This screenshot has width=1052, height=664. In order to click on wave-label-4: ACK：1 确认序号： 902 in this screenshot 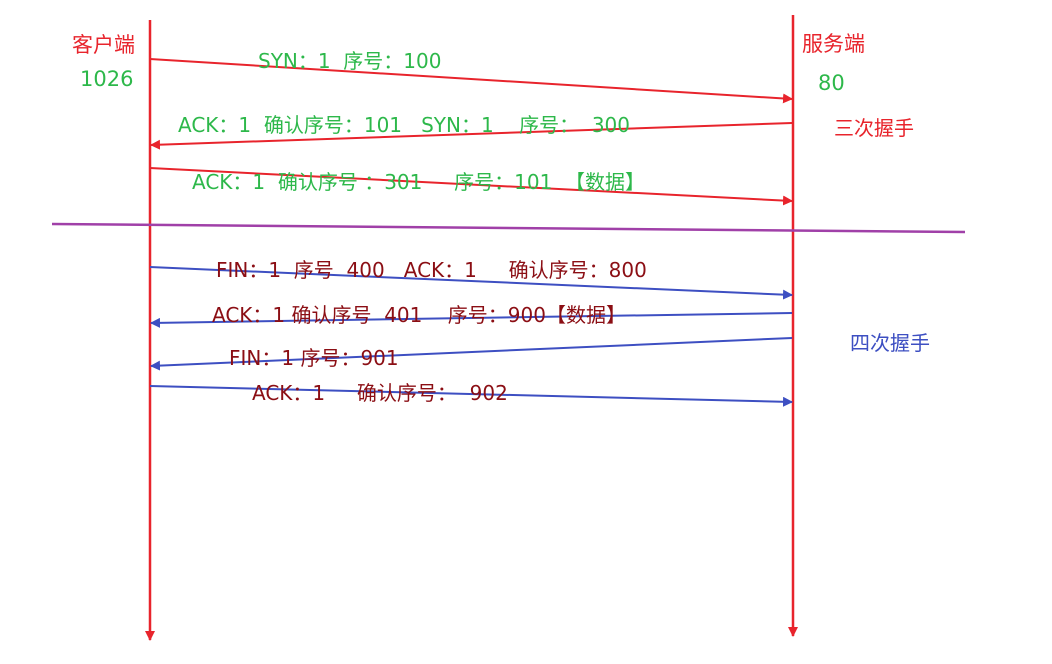, I will do `click(380, 393)`.